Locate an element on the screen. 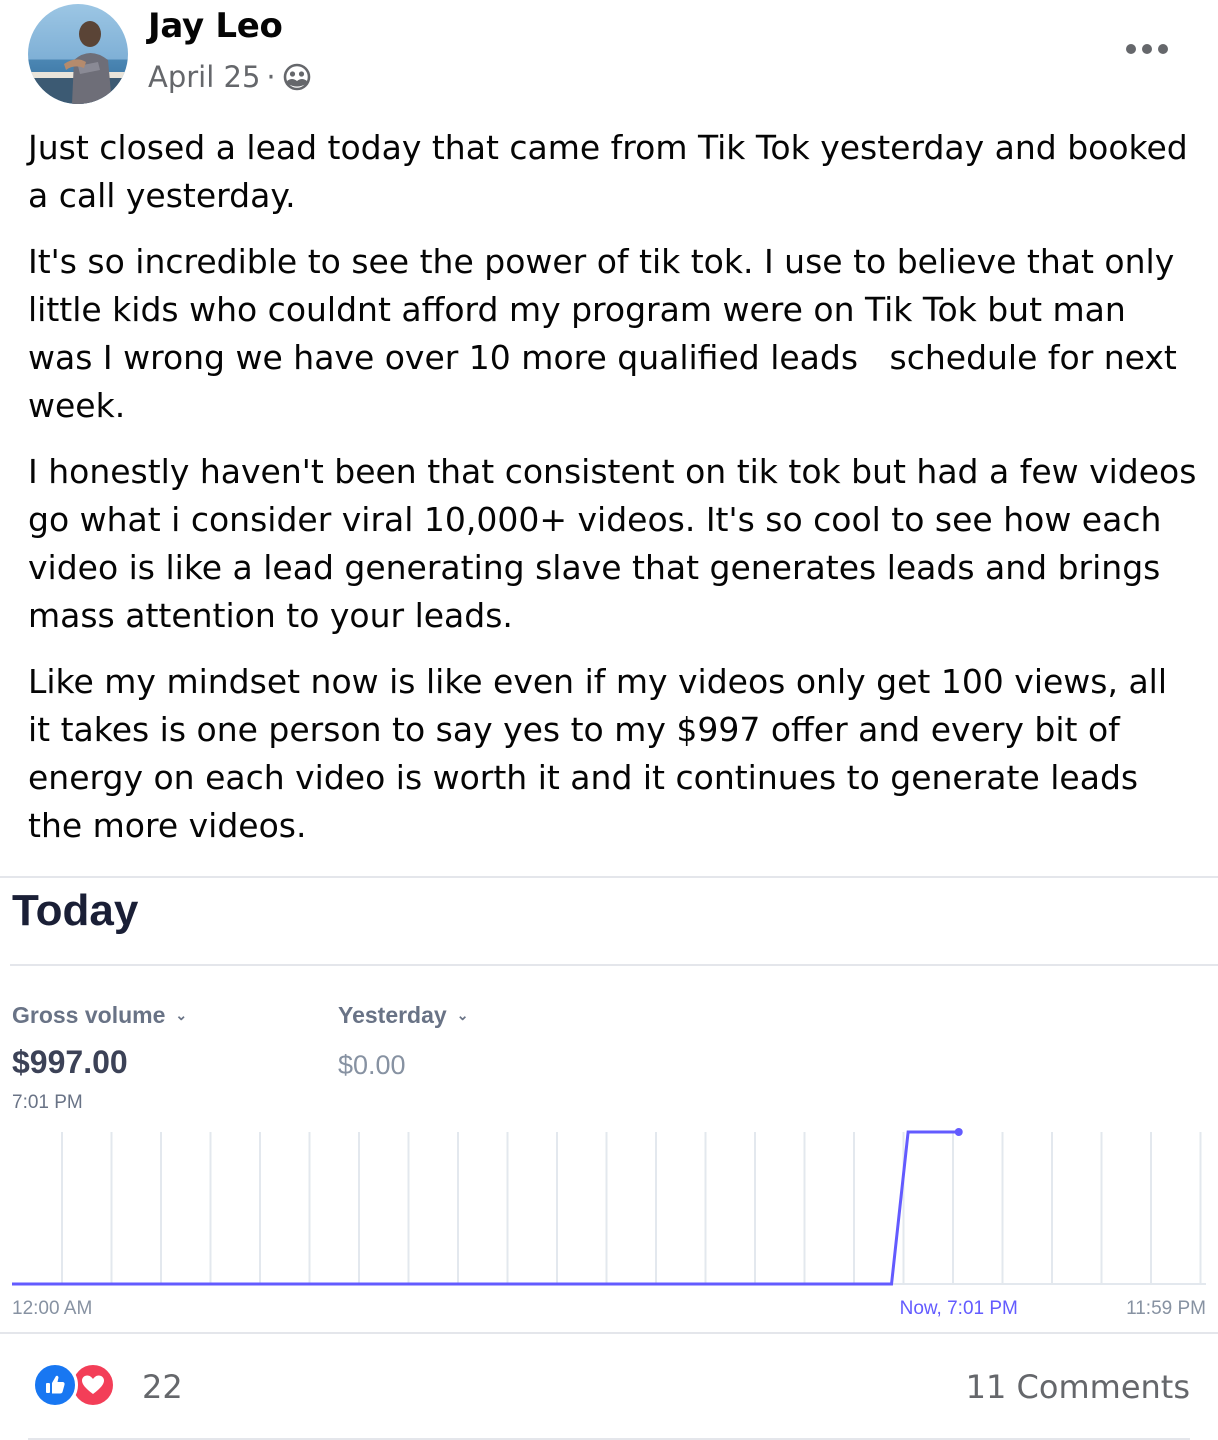 The height and width of the screenshot is (1440, 1218). card-title: Today is located at coordinates (75, 910).